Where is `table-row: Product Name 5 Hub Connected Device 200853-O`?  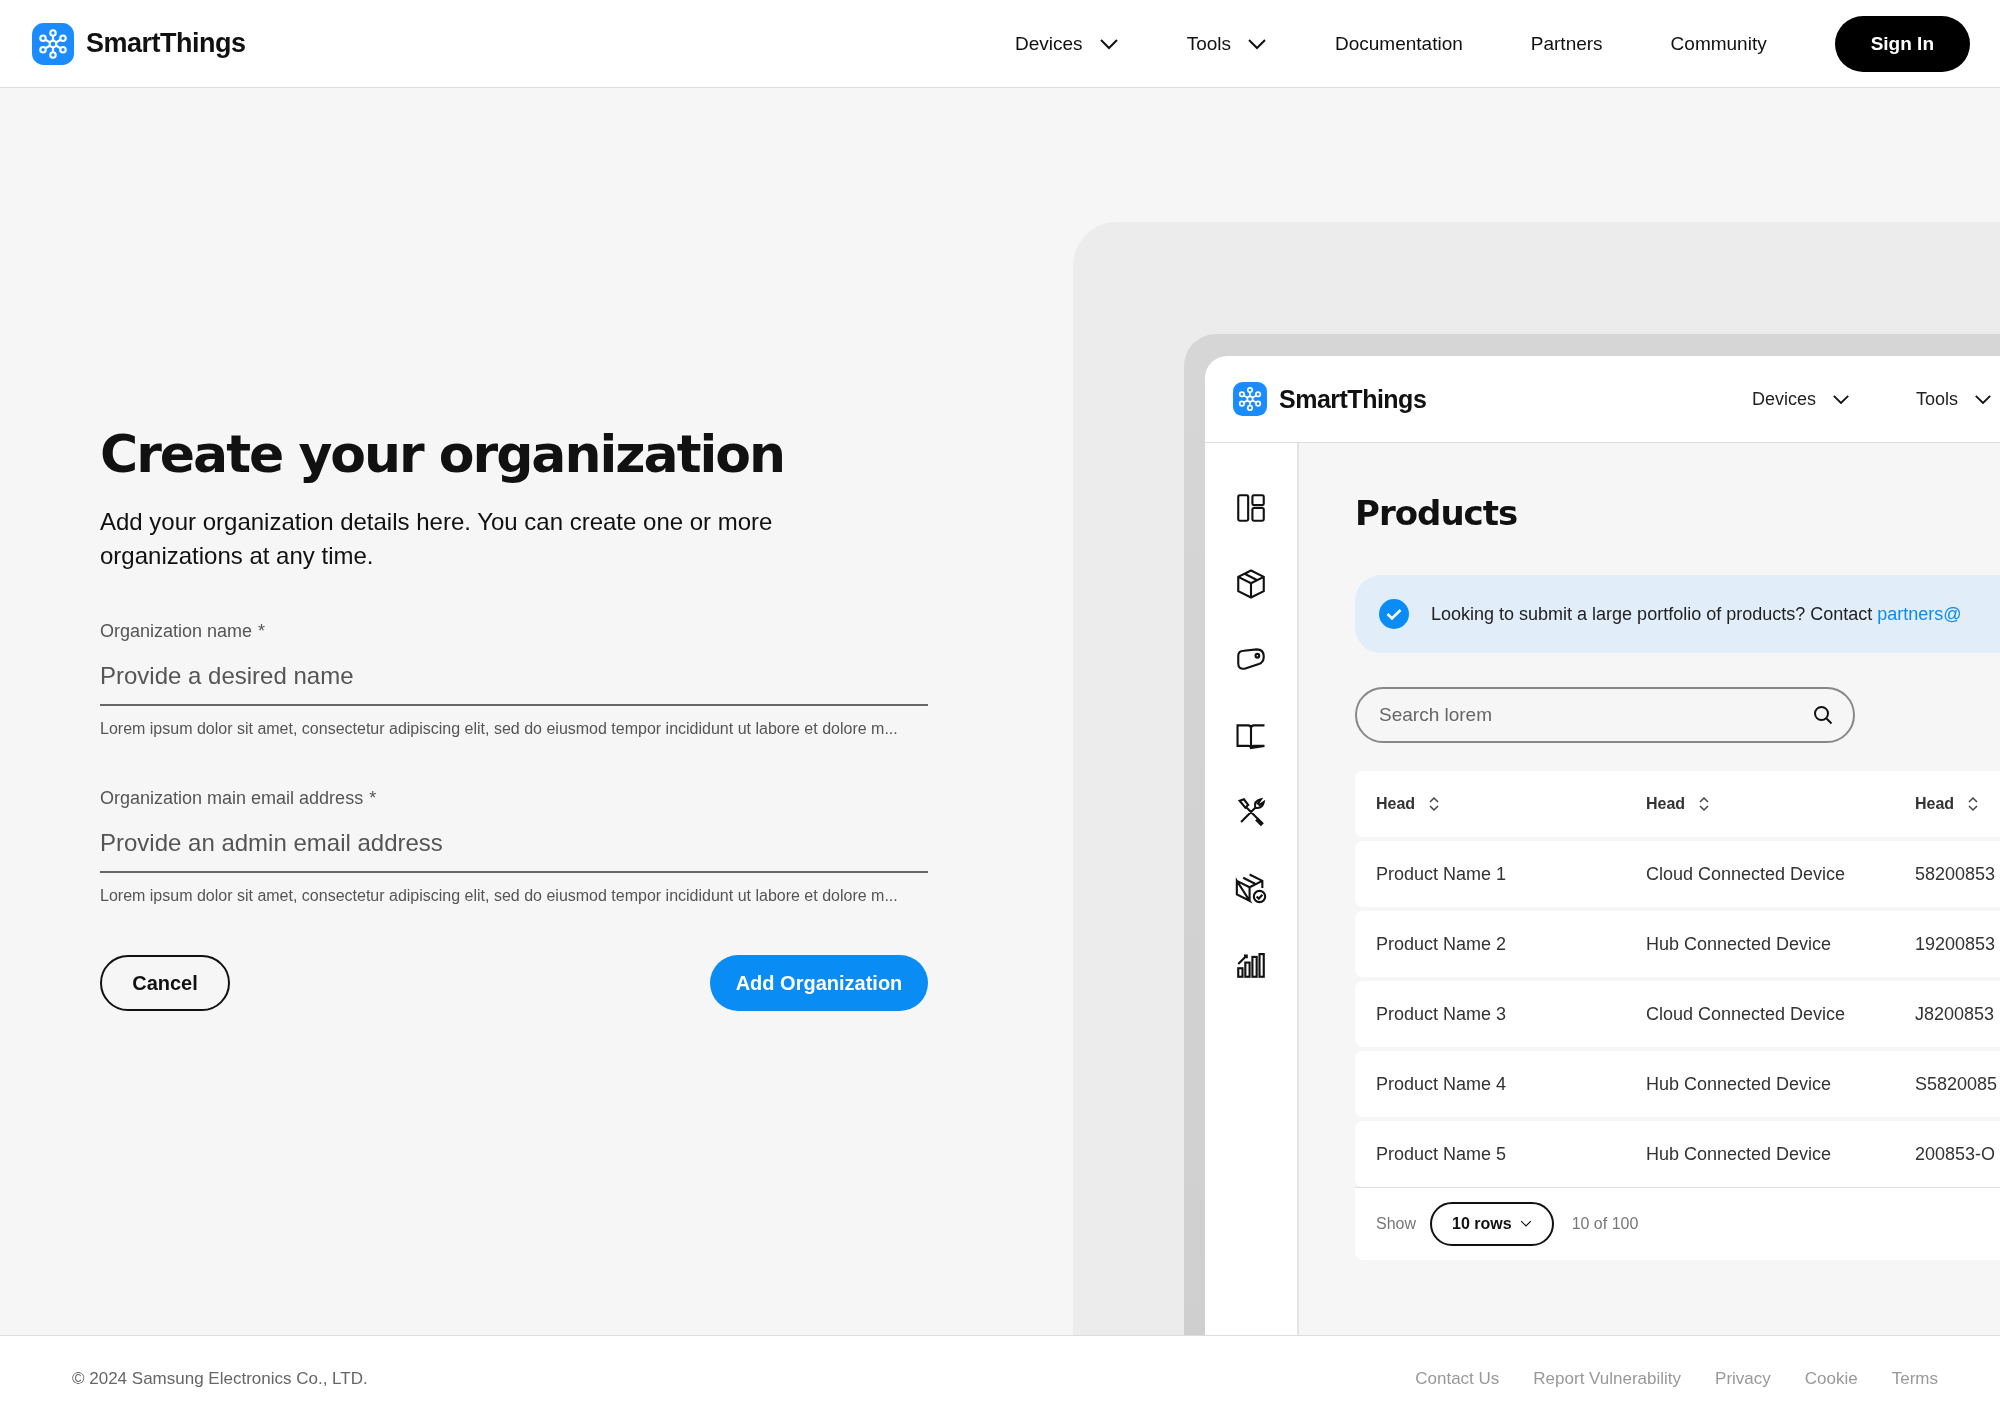
table-row: Product Name 5 Hub Connected Device 200853-O is located at coordinates (1677, 1154).